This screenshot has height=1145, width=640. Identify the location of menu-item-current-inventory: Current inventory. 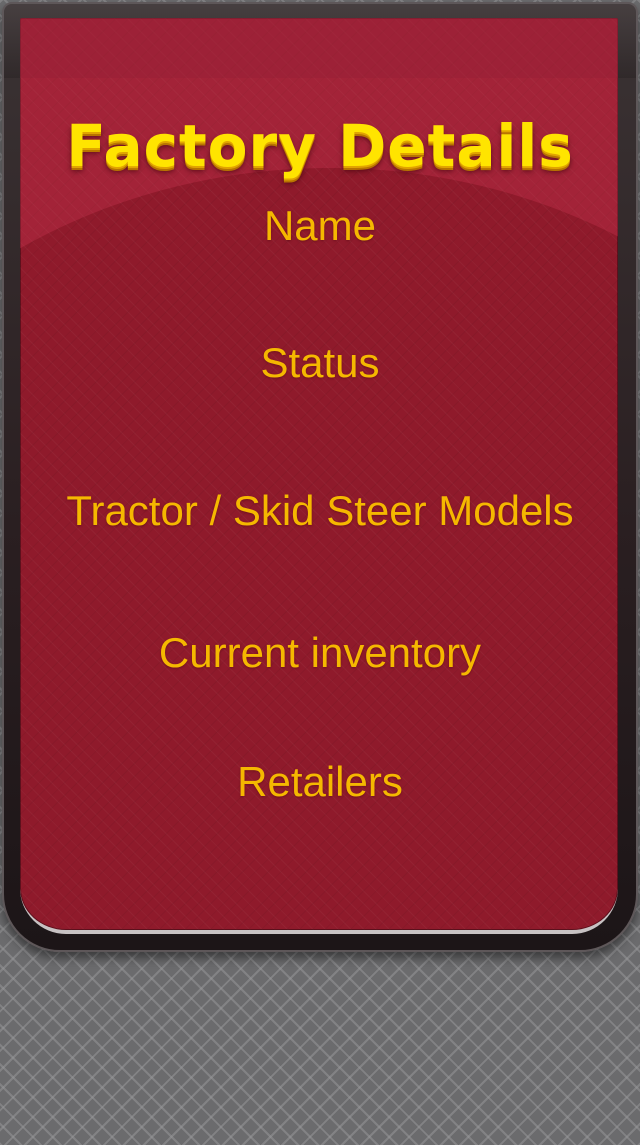
(320, 653).